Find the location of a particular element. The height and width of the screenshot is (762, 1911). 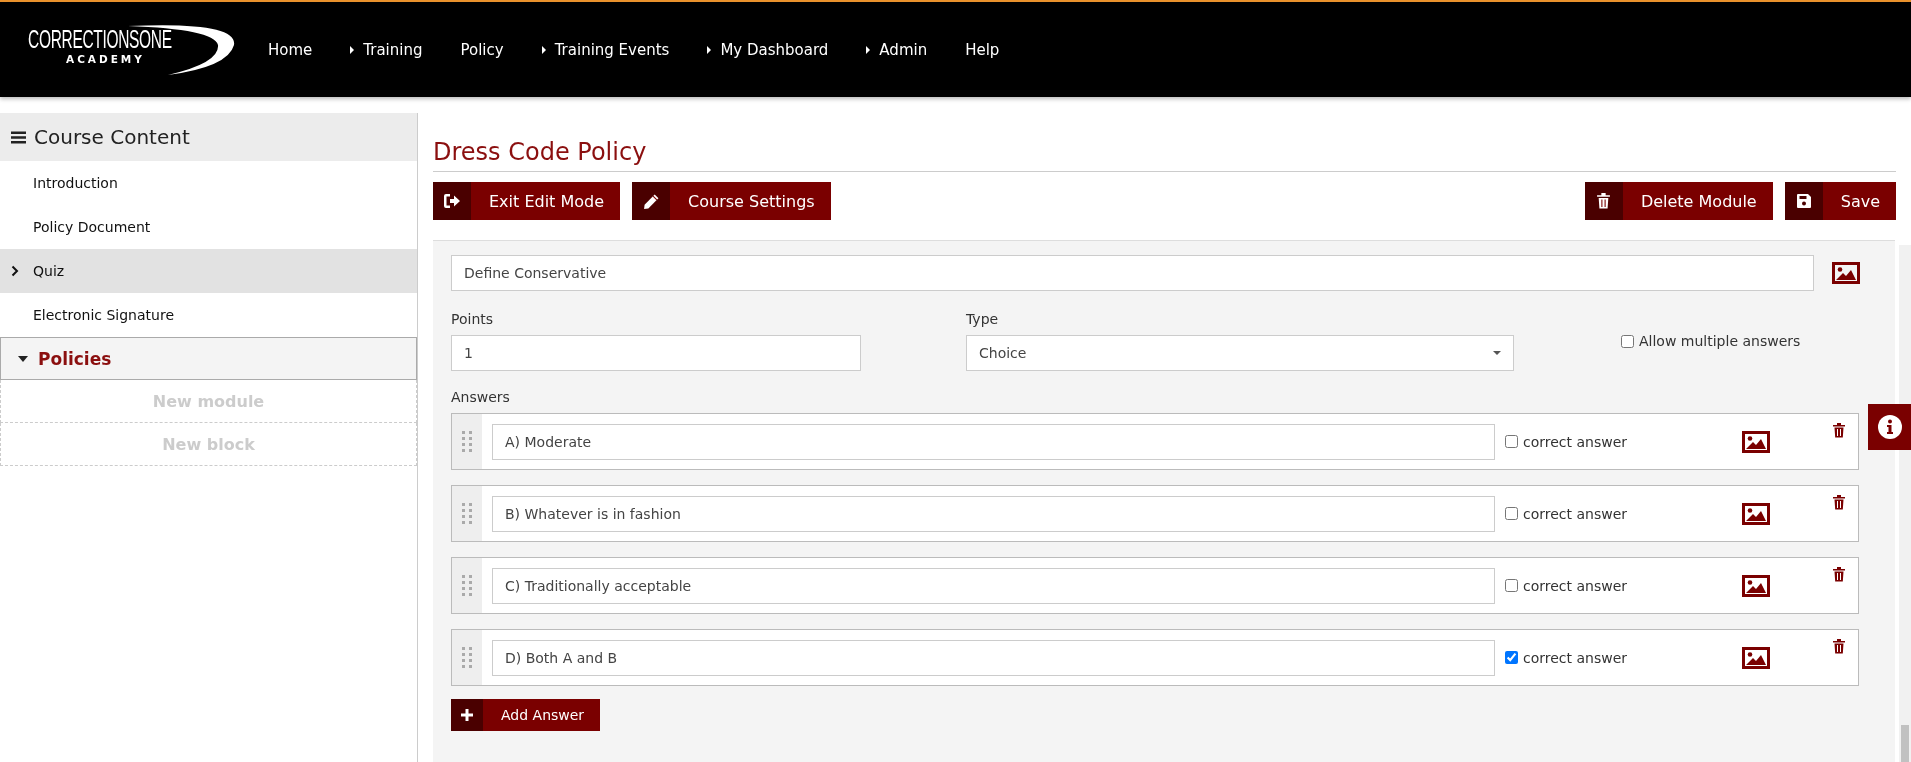

add-answer-button: Add Answer is located at coordinates (526, 715).